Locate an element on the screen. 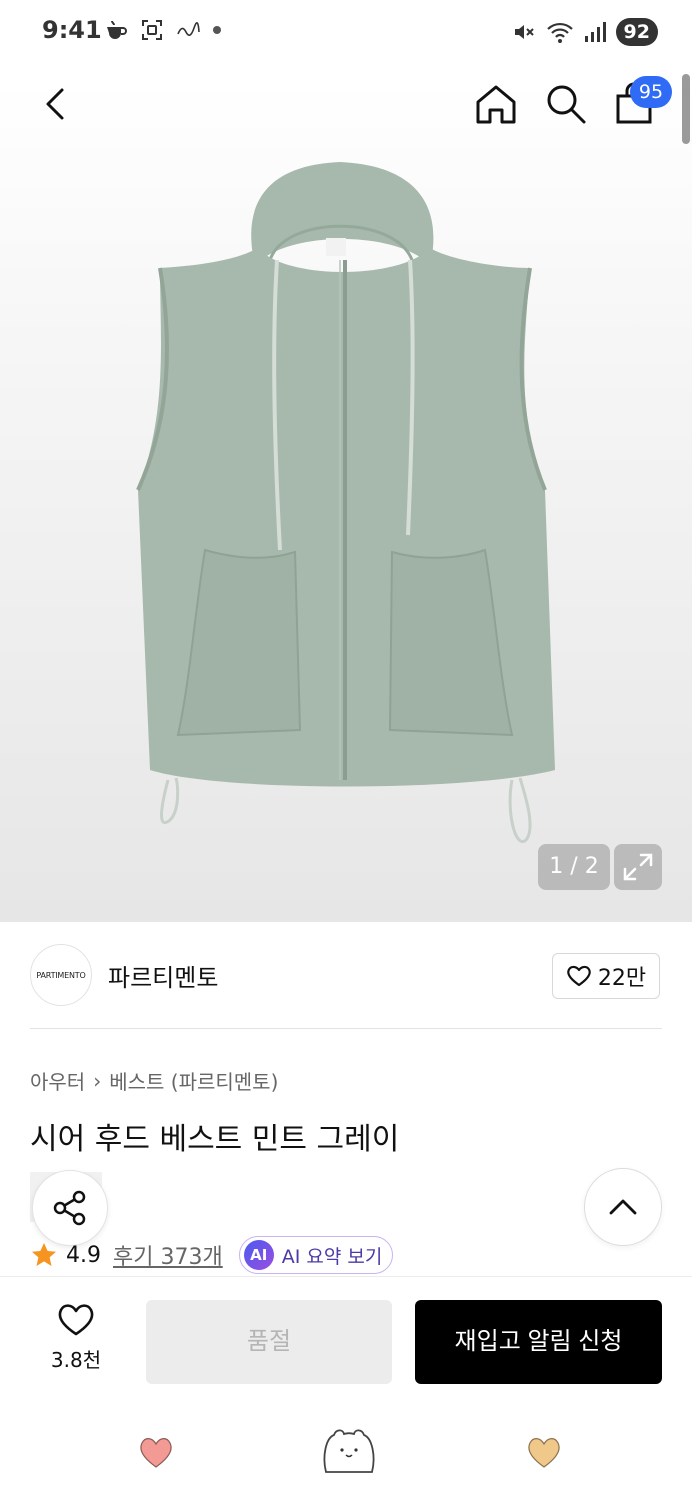 The height and width of the screenshot is (1500, 692). back-arrow-icon is located at coordinates (56, 104).